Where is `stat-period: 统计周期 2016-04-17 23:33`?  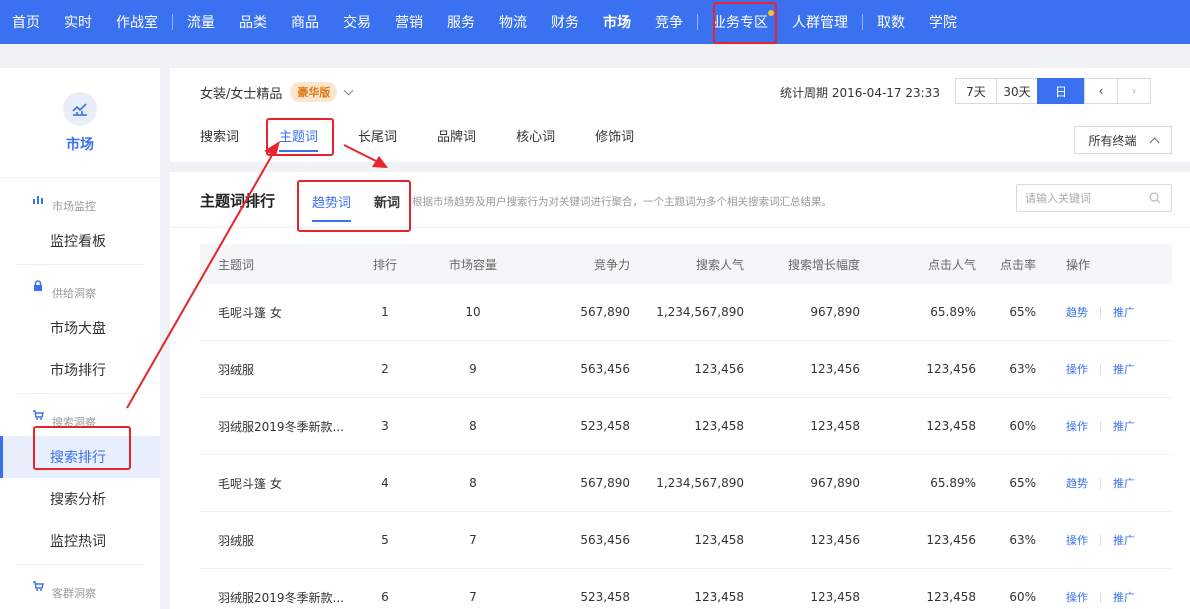
stat-period: 统计周期 2016-04-17 23:33 is located at coordinates (860, 93).